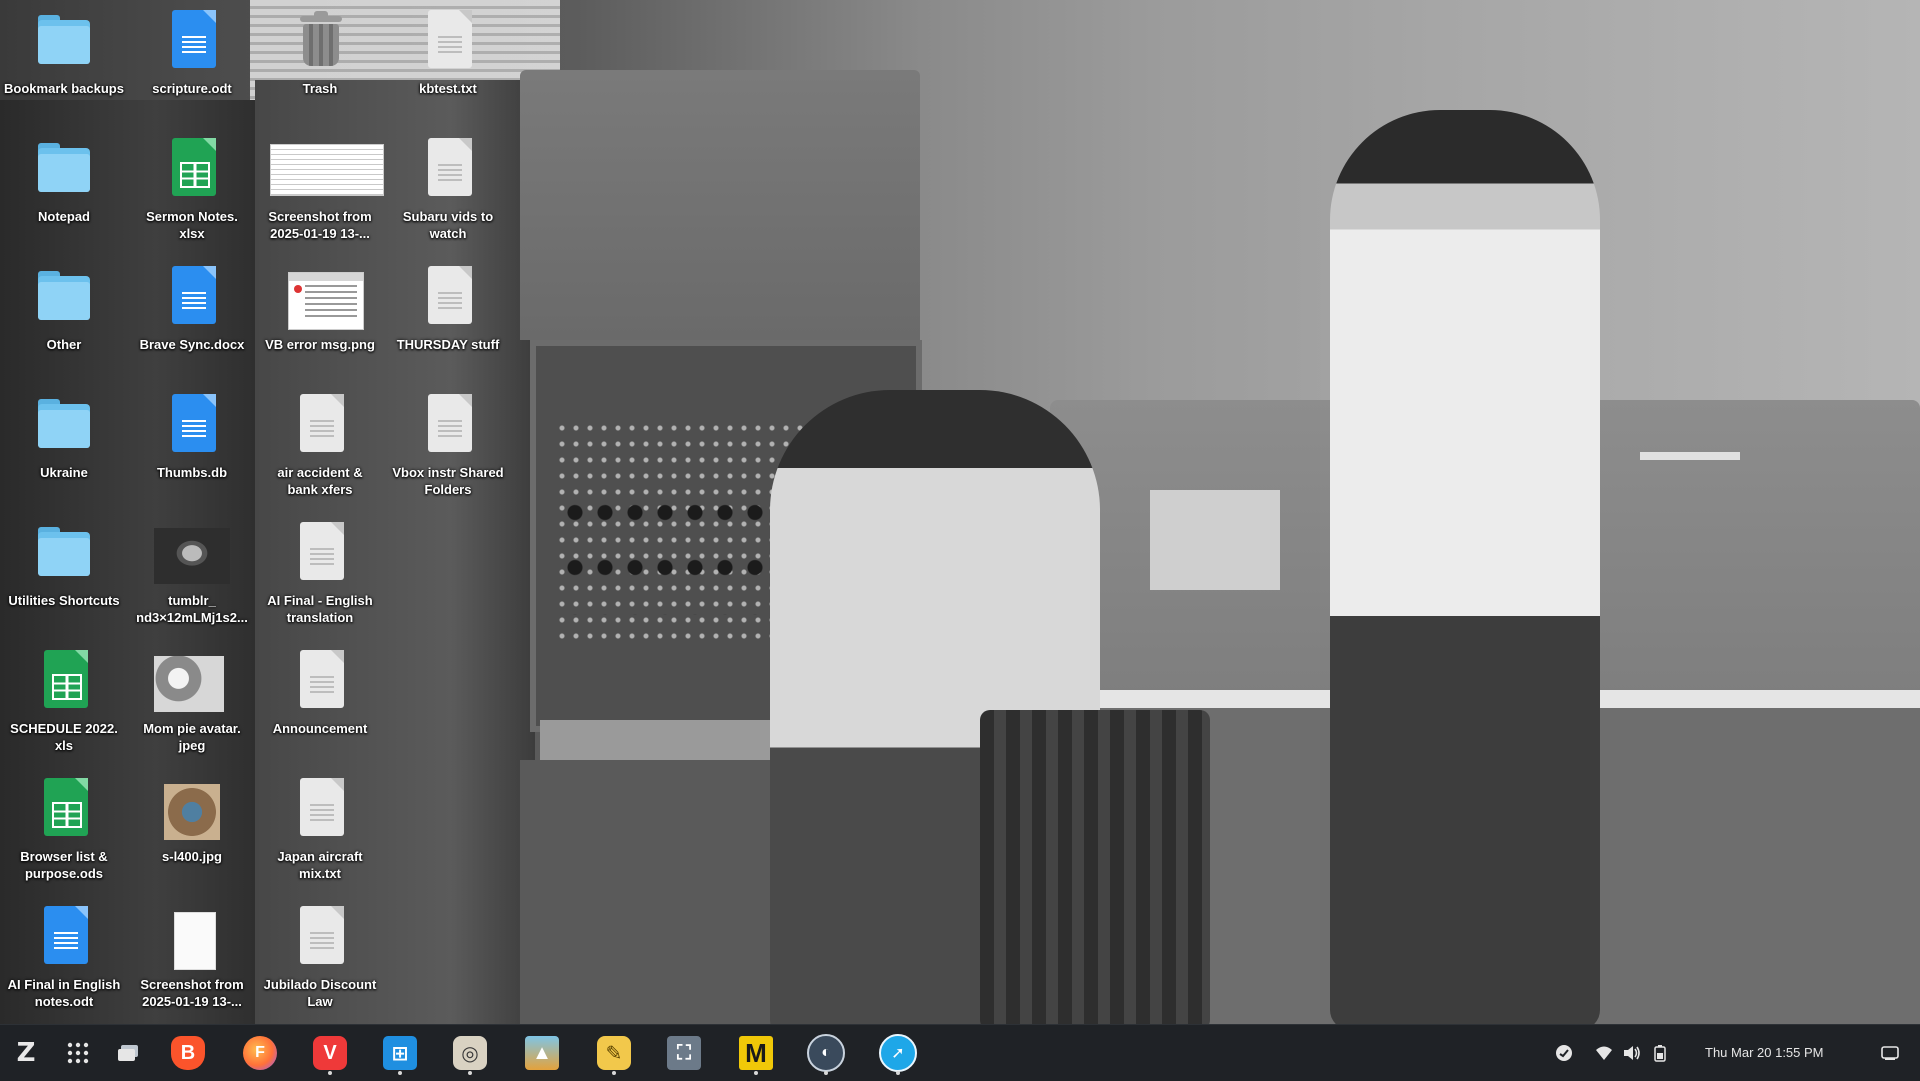 The width and height of the screenshot is (1920, 1081). I want to click on folder-ukraine: Ukraine, so click(64, 448).